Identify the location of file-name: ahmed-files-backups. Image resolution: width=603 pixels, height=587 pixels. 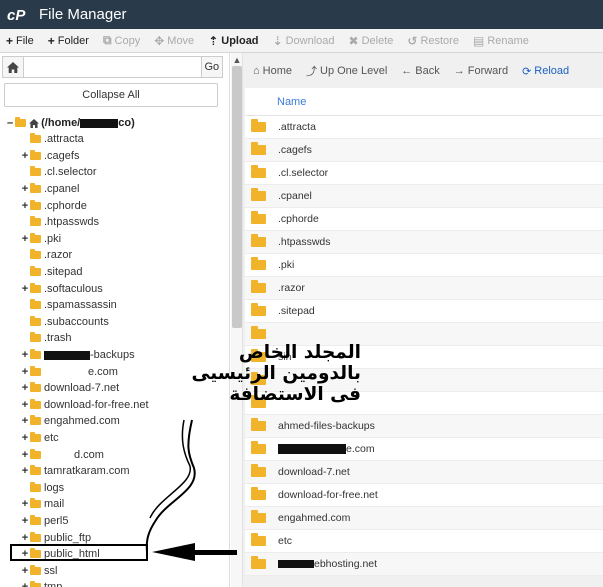
(326, 426).